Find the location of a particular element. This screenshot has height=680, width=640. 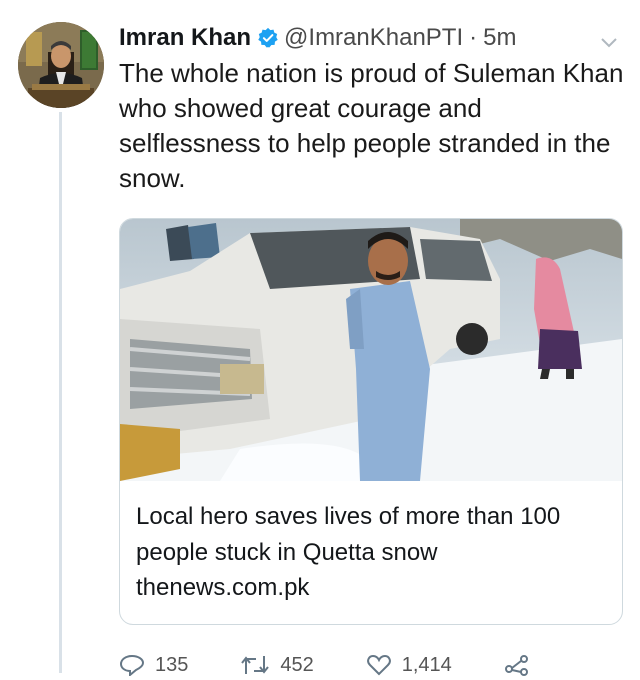

author-handle: @ImranKhanPTI is located at coordinates (373, 38).